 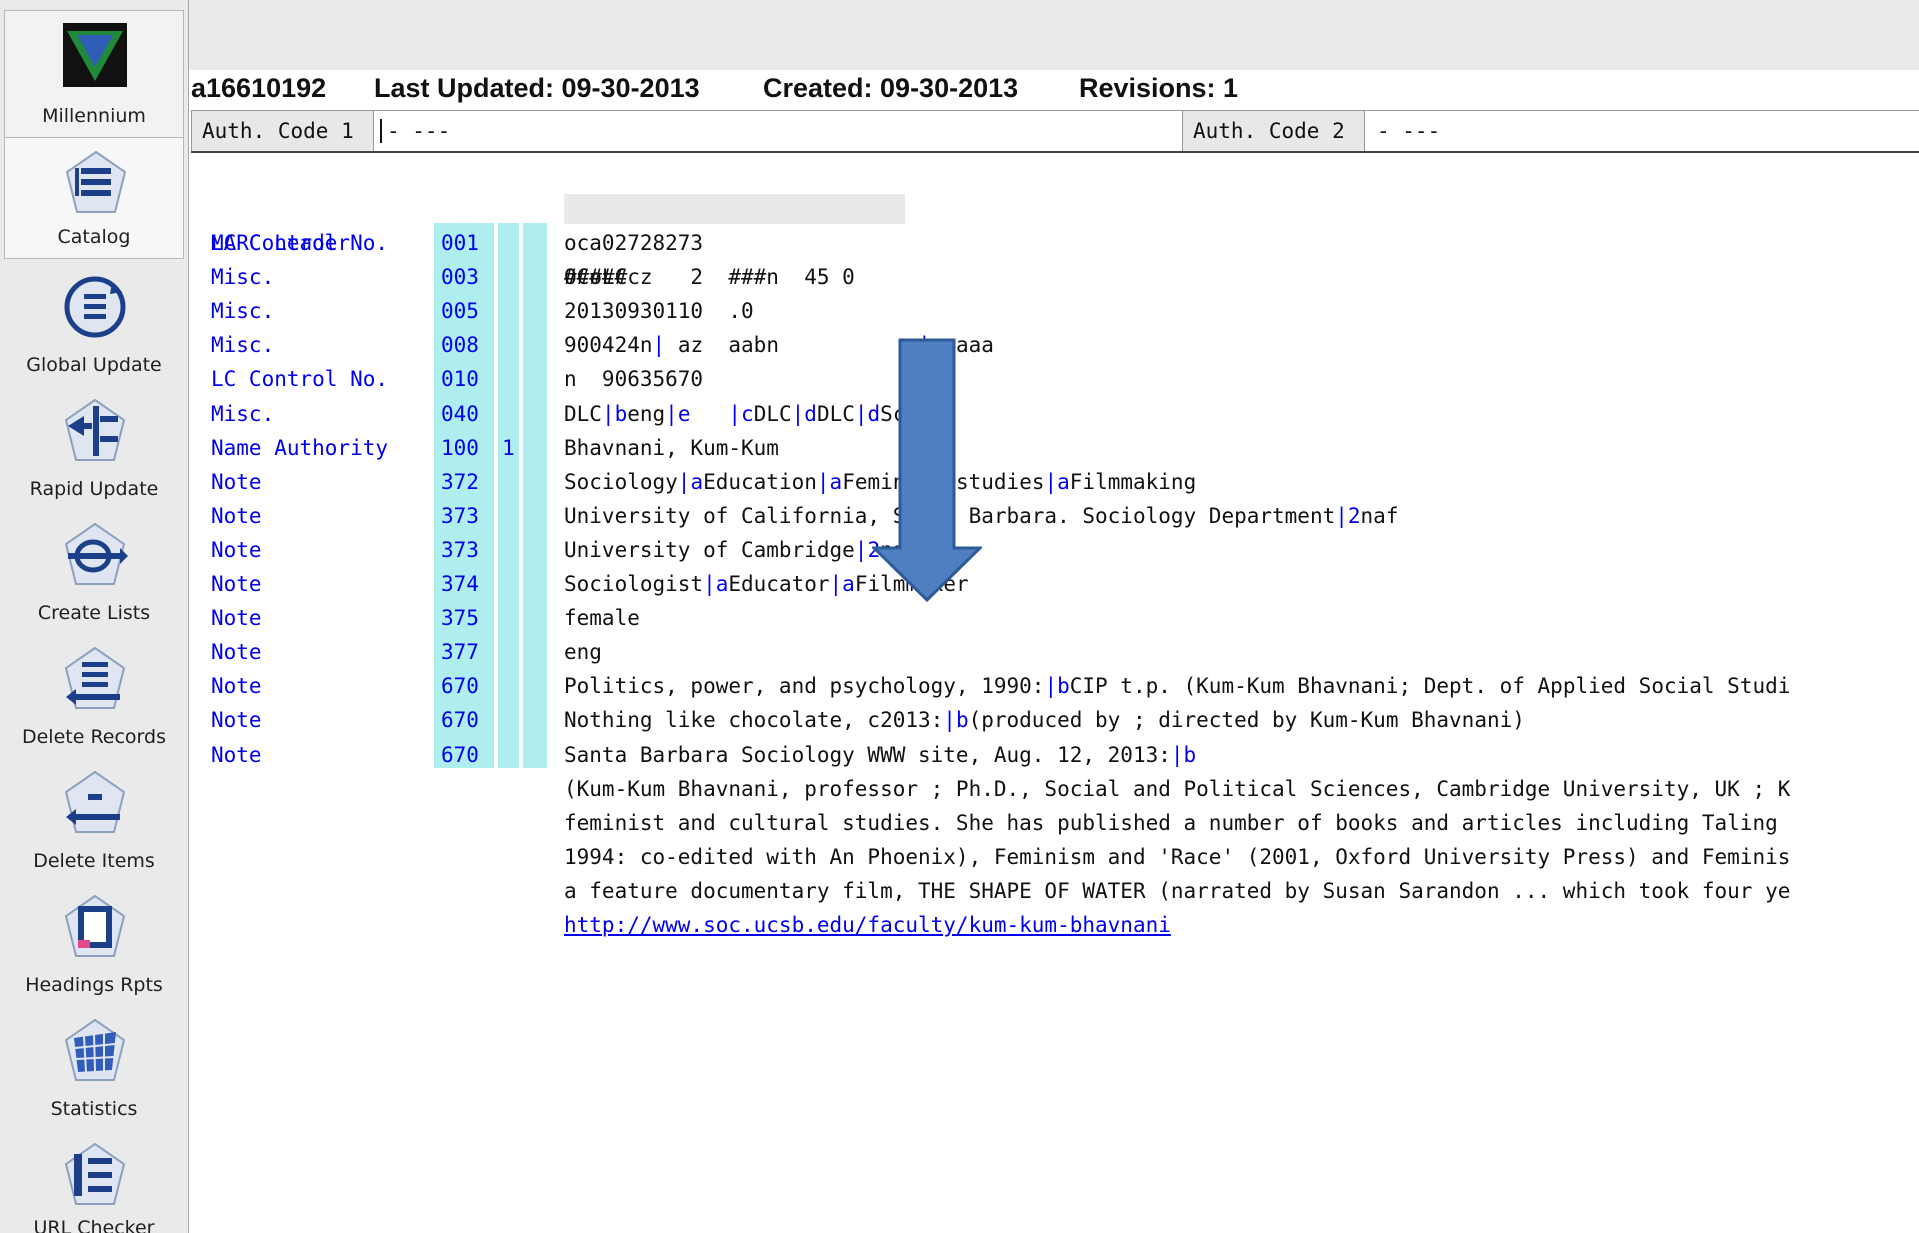 What do you see at coordinates (94, 1225) in the screenshot?
I see `sidebar-item-label: URL Checker` at bounding box center [94, 1225].